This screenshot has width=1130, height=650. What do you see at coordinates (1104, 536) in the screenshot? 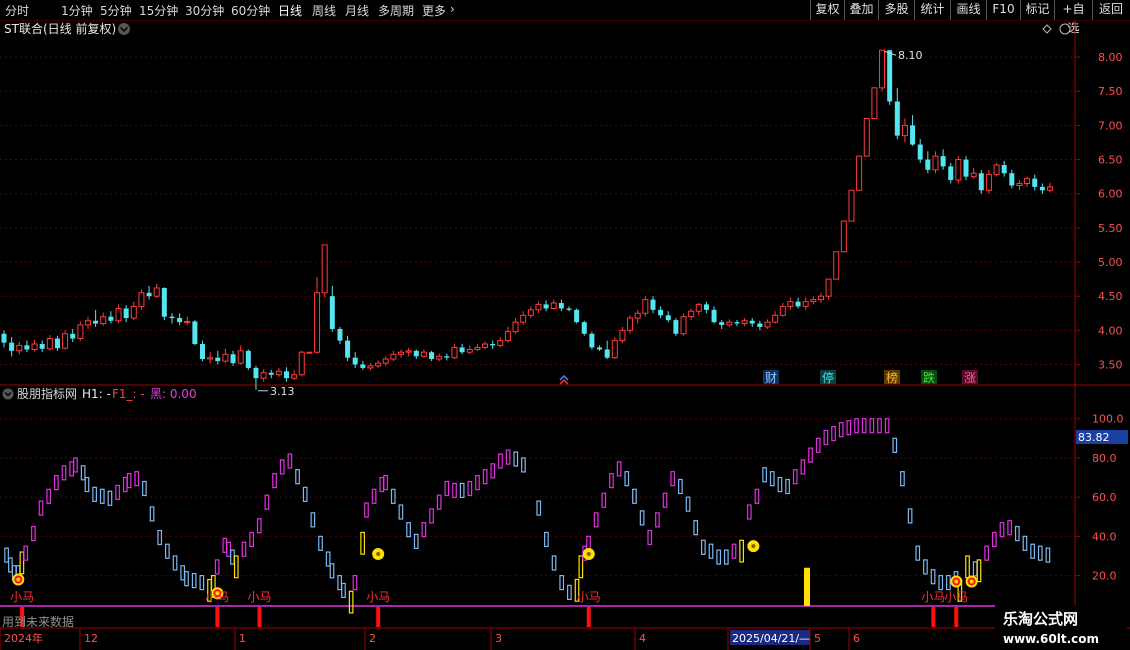
I see `indicator-tick-label: 40.0` at bounding box center [1104, 536].